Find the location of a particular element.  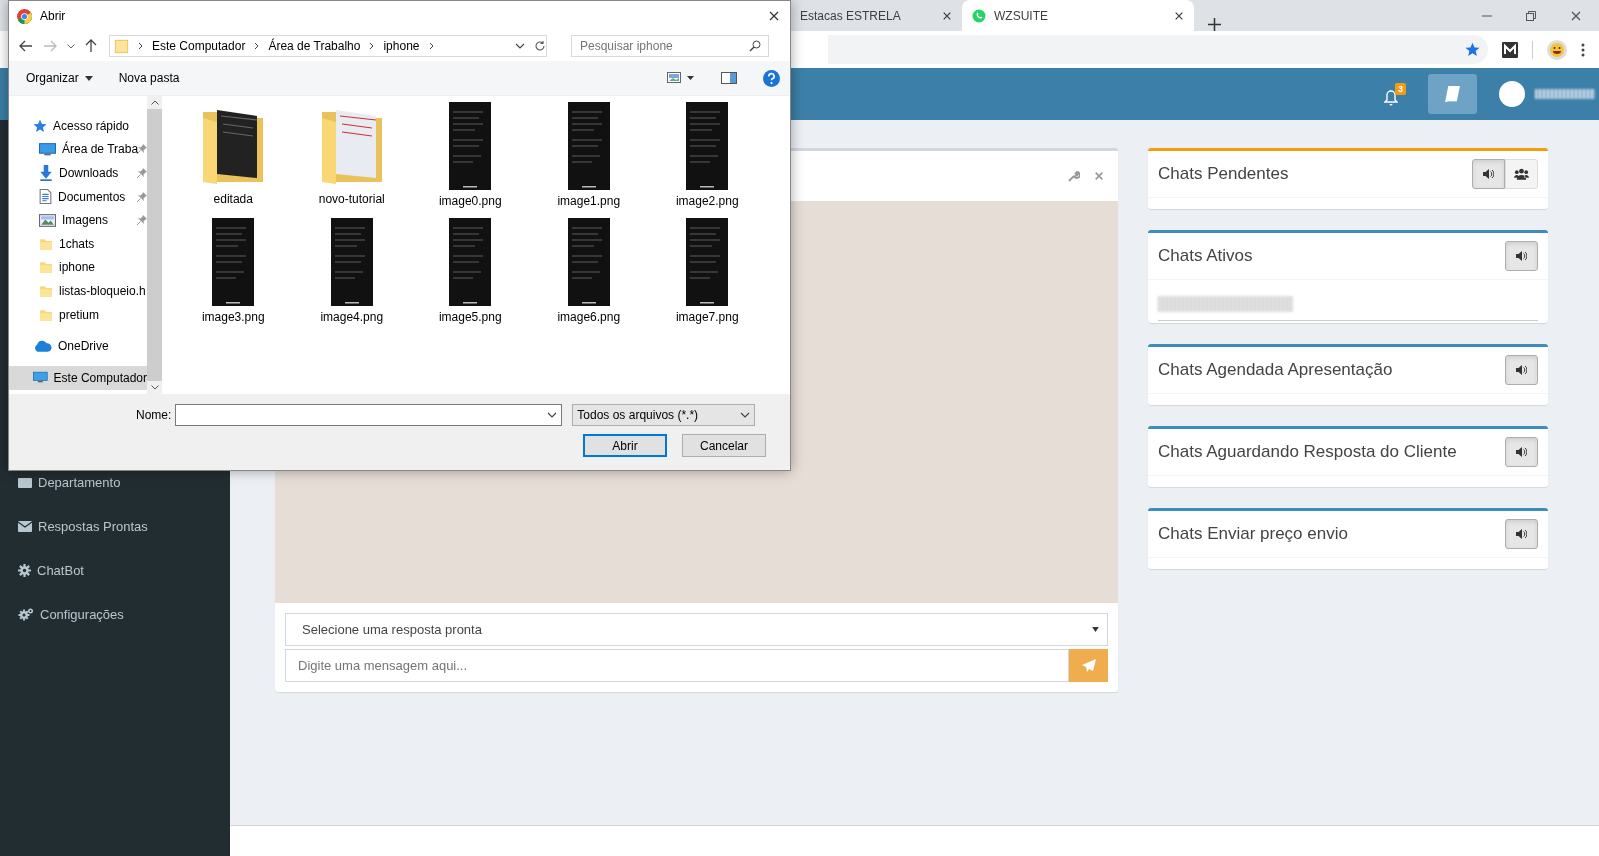

help-icon is located at coordinates (771, 78).